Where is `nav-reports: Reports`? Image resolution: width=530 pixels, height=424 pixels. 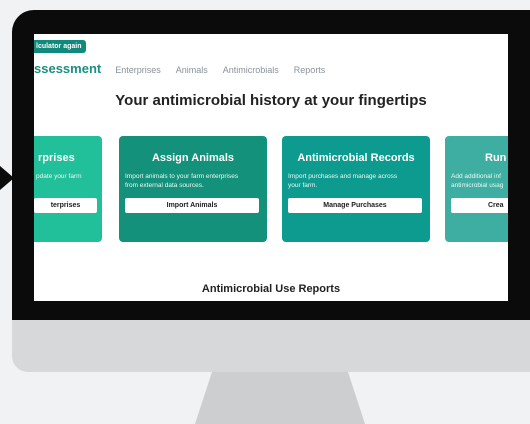 nav-reports: Reports is located at coordinates (310, 70).